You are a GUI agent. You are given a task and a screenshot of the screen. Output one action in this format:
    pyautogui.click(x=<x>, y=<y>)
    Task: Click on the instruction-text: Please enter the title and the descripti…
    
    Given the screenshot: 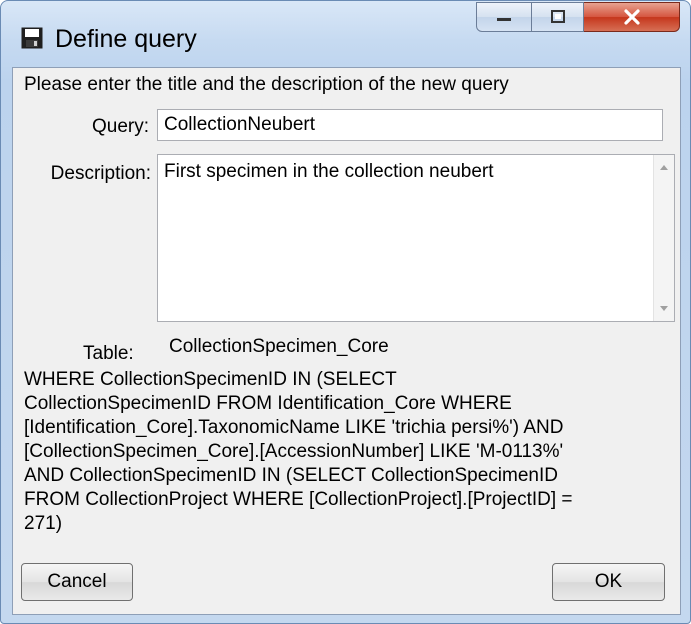 What is the action you would take?
    pyautogui.click(x=266, y=84)
    